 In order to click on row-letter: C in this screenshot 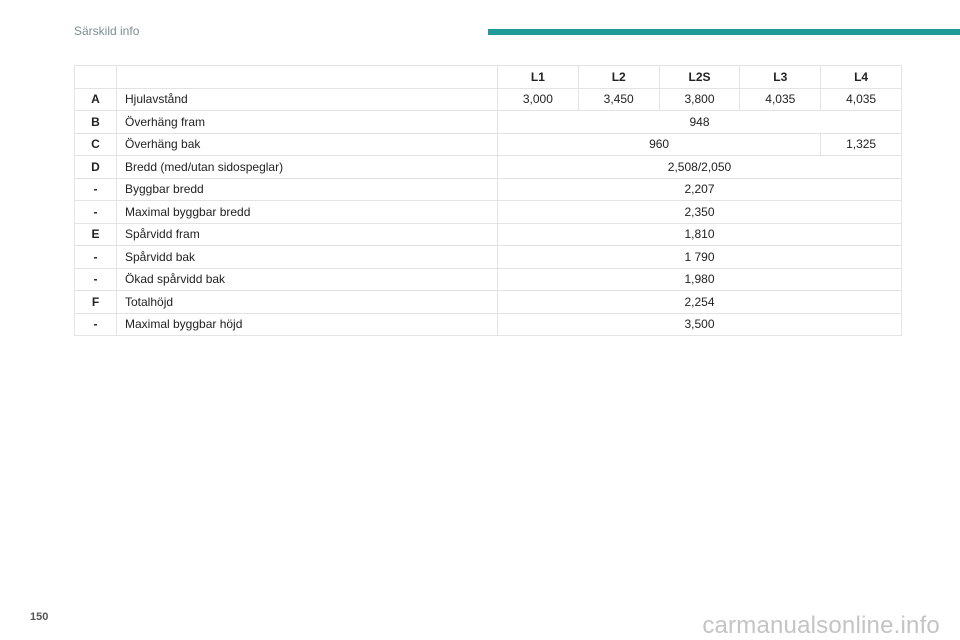, I will do `click(95, 144)`.